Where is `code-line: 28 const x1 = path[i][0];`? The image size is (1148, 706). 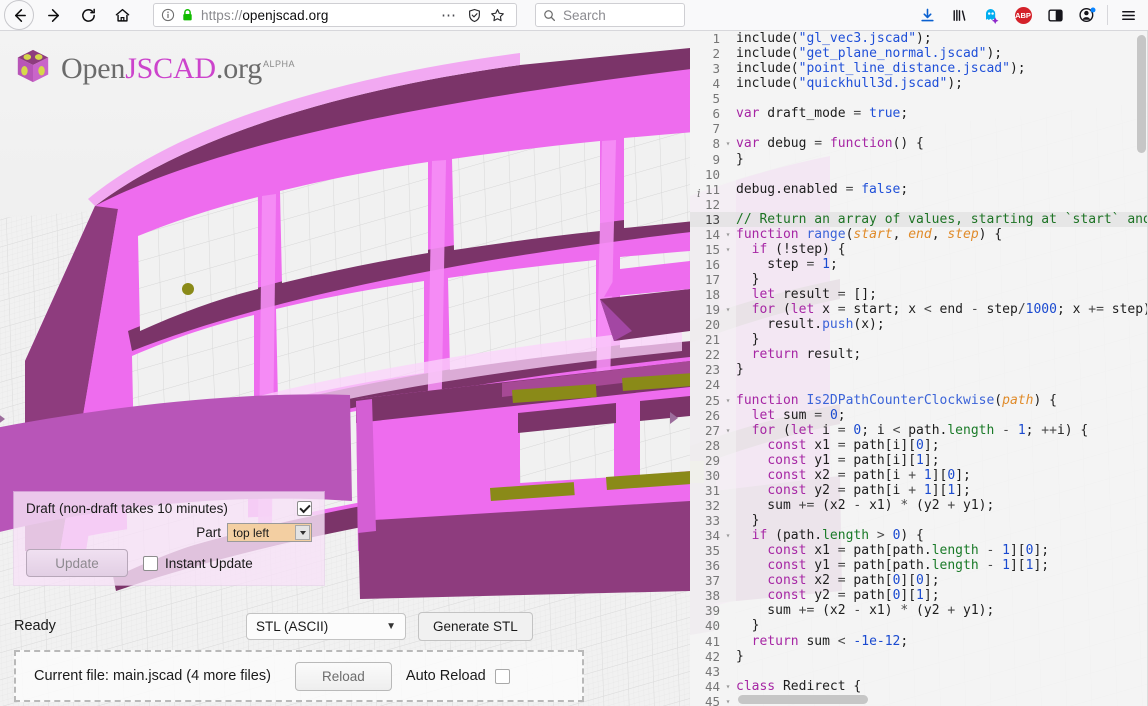
code-line: 28 const x1 = path[i][0]; is located at coordinates (919, 445).